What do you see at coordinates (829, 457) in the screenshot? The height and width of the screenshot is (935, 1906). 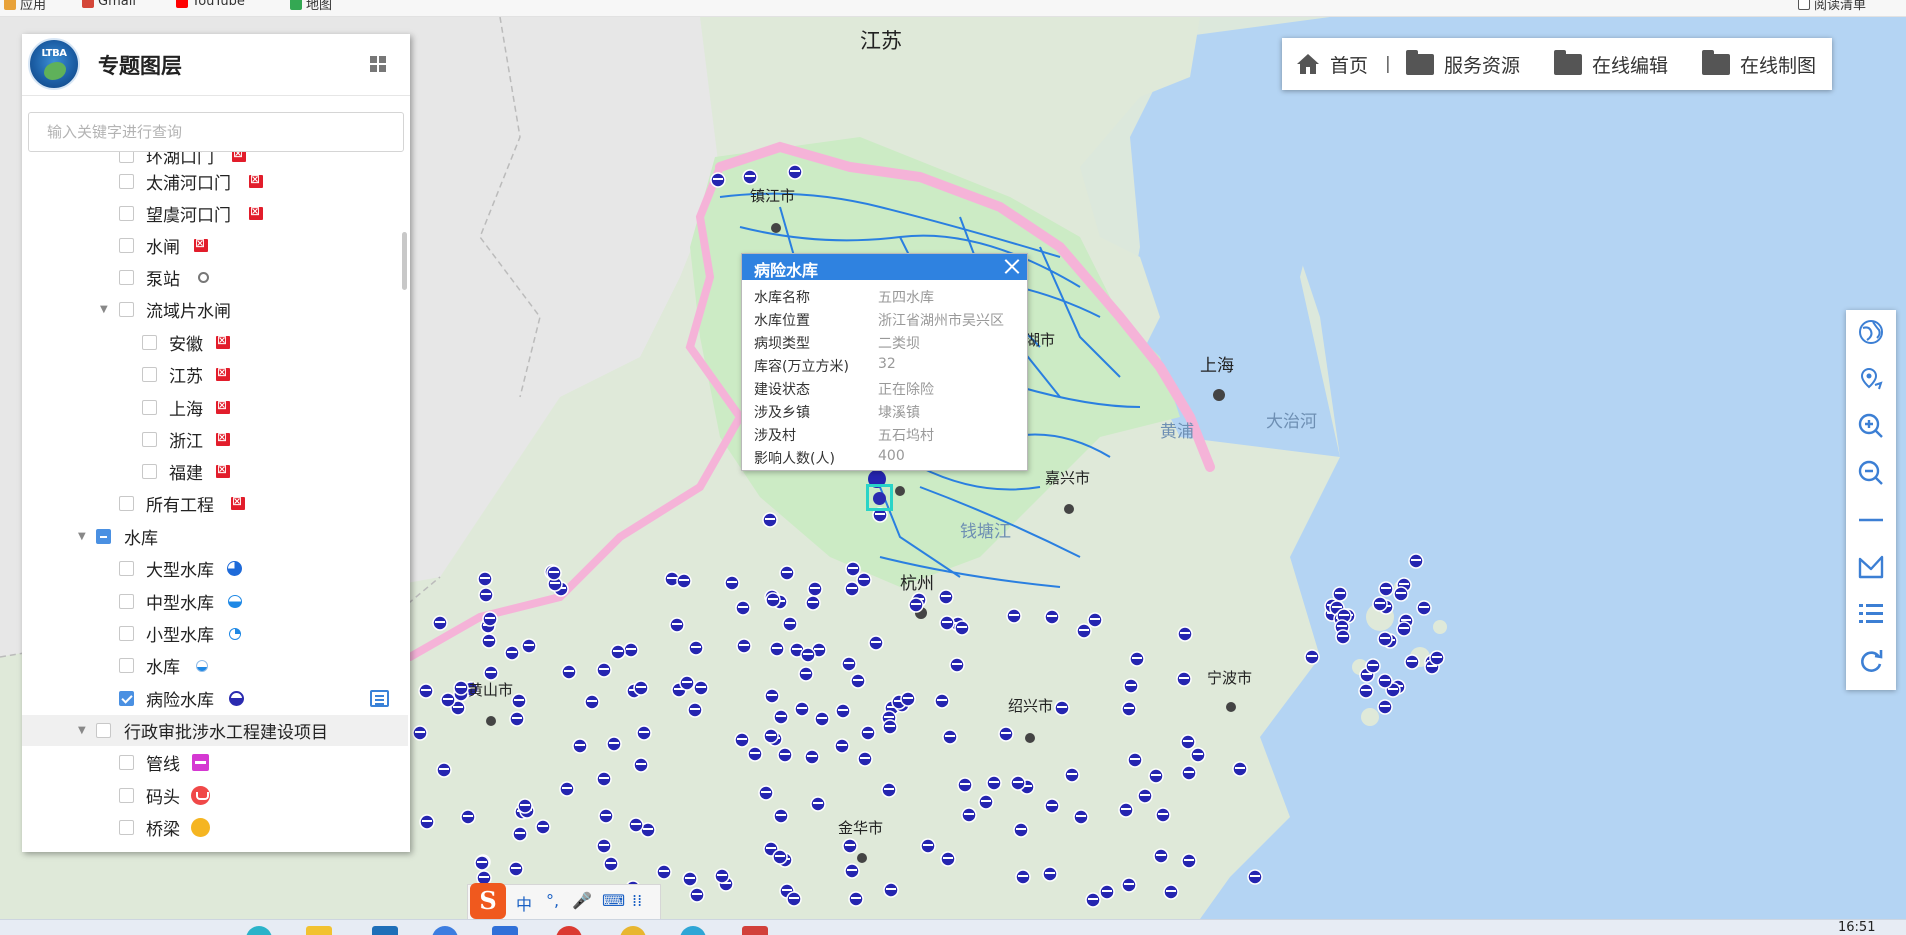 I see `popup-row-affected: 影响人数(人) 400` at bounding box center [829, 457].